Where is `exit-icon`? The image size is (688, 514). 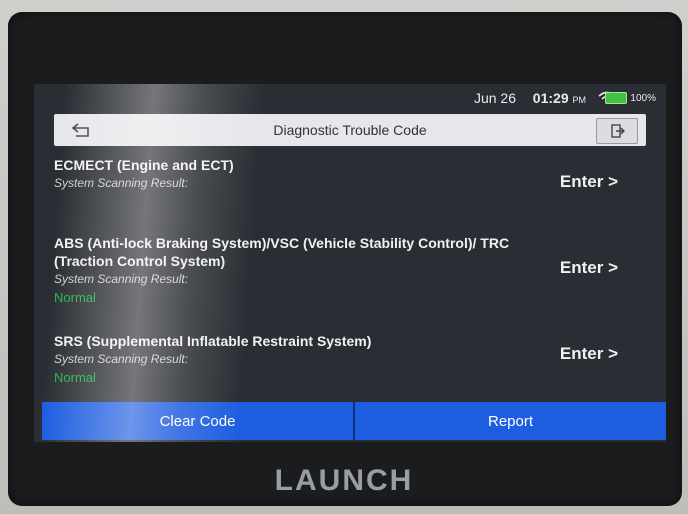
exit-icon is located at coordinates (618, 131).